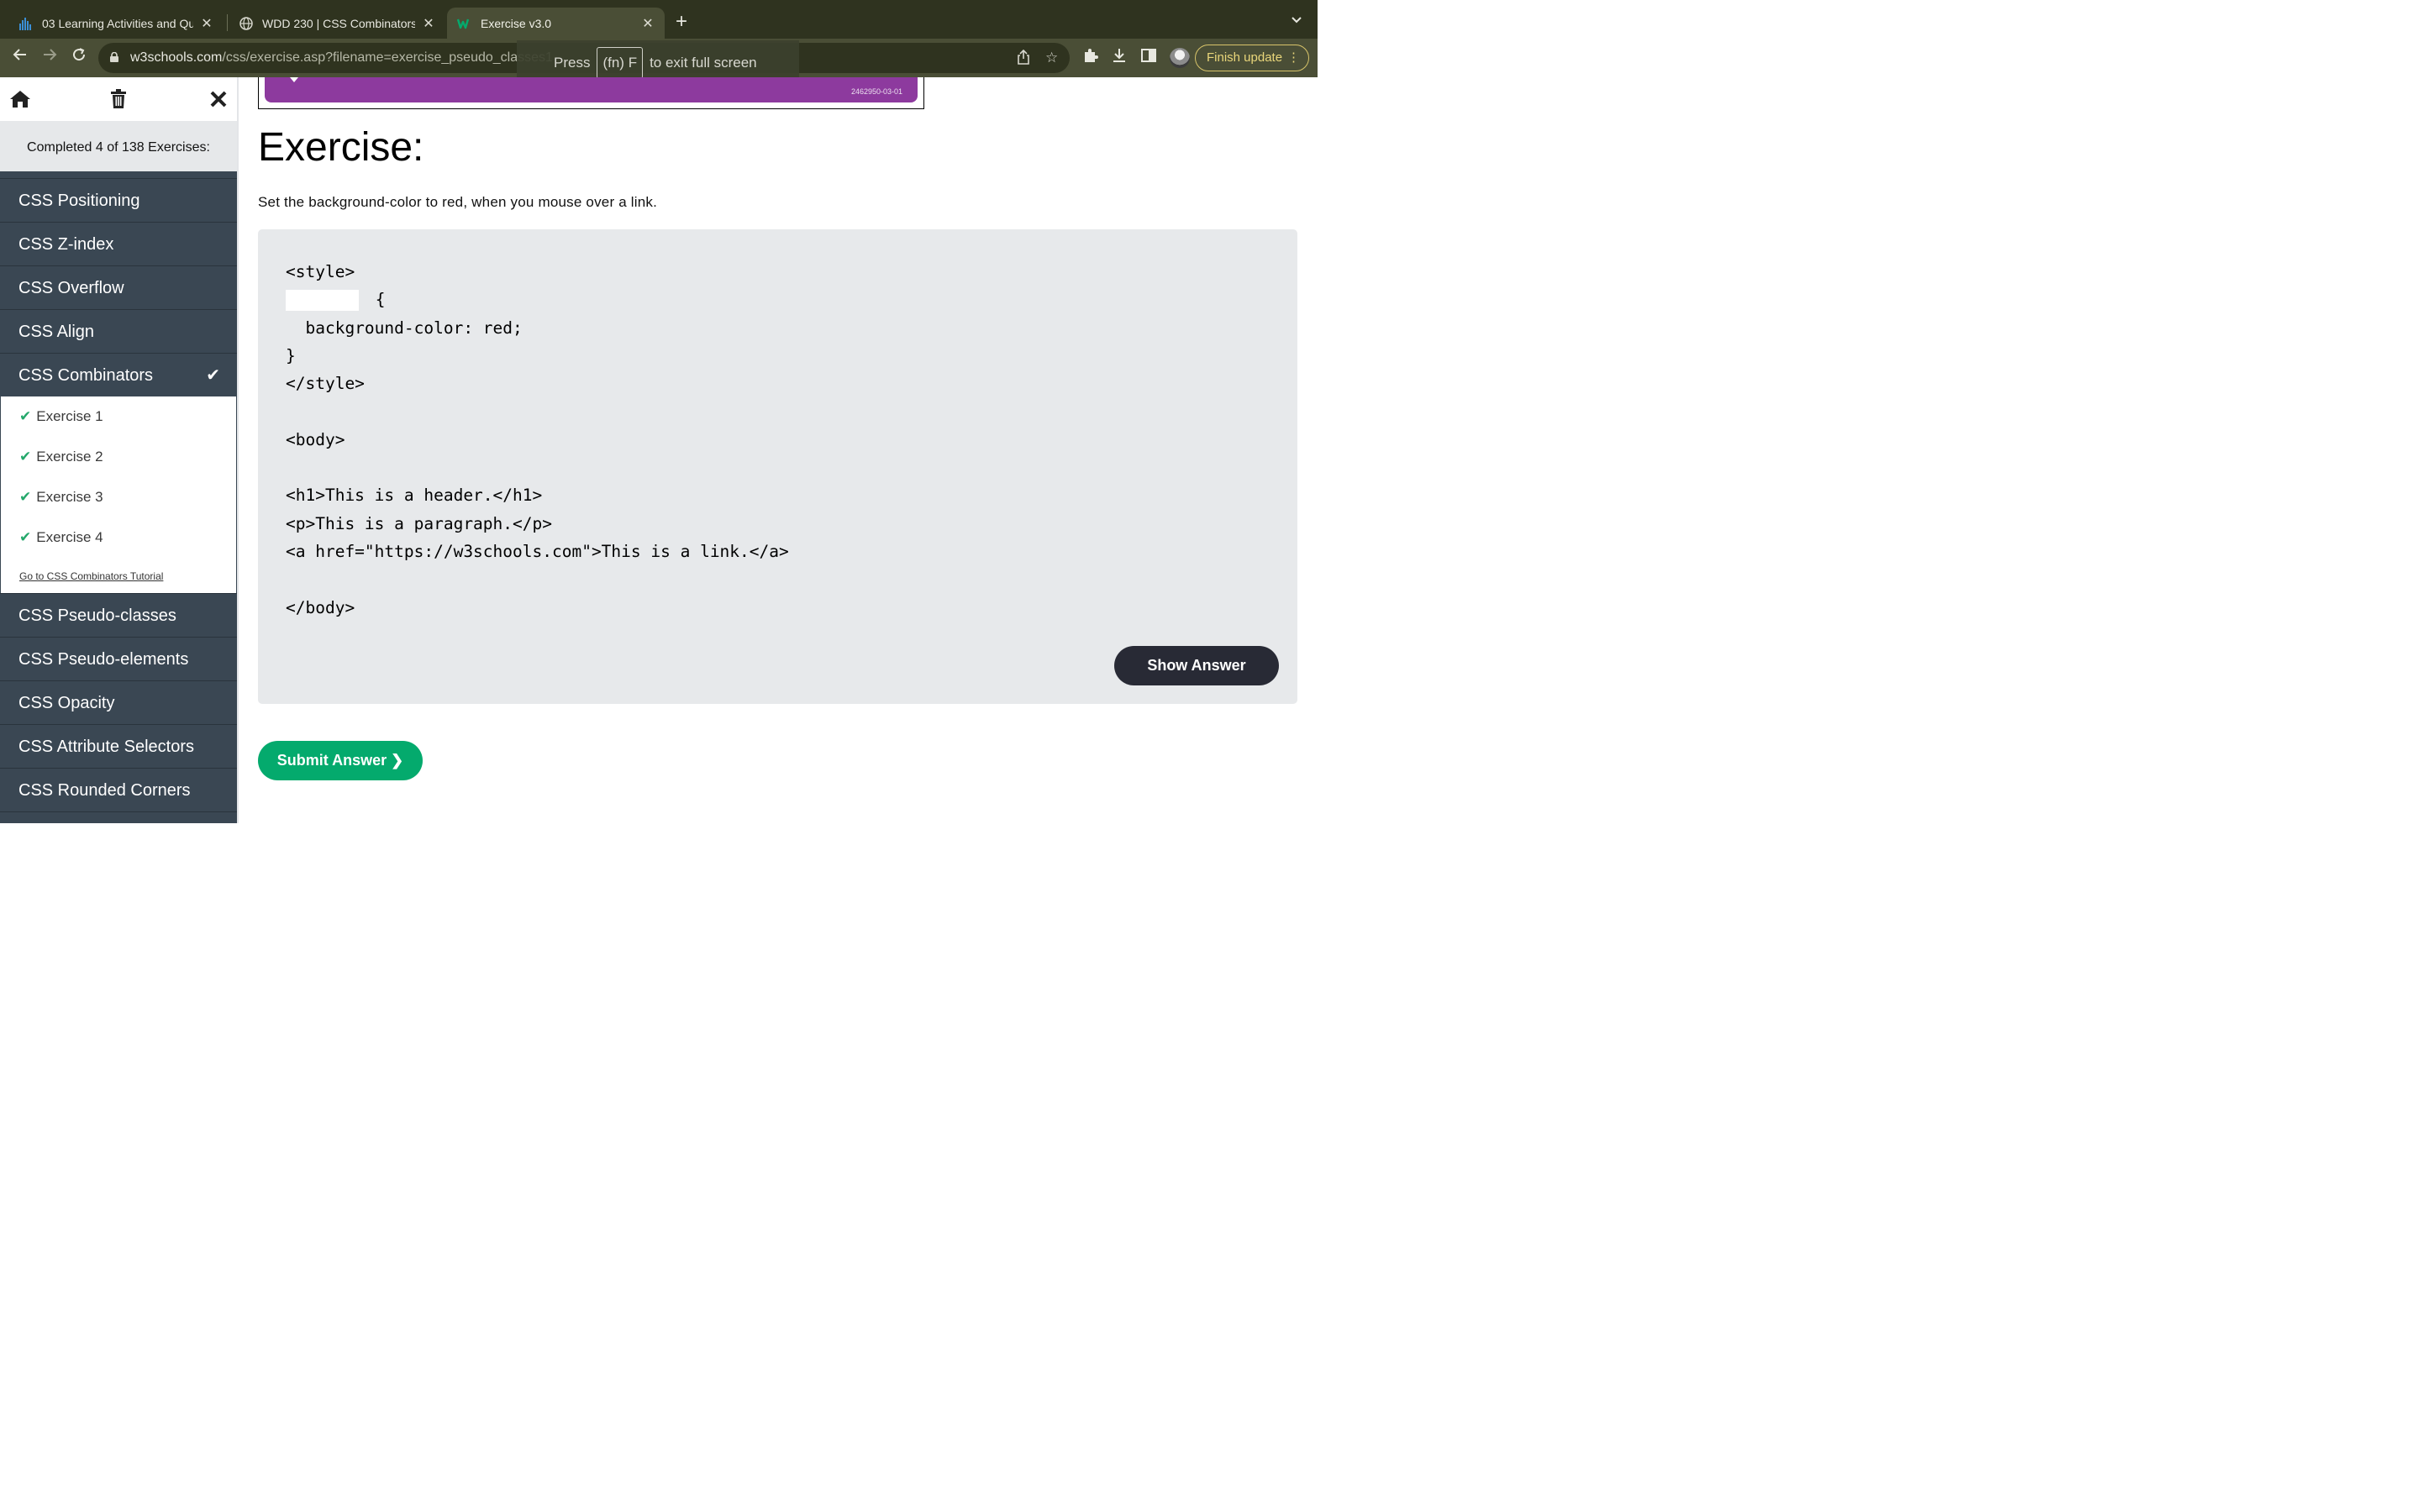 Image resolution: width=2420 pixels, height=1512 pixels. I want to click on completed-count: Completed 4 of 138 Exercises:, so click(118, 146).